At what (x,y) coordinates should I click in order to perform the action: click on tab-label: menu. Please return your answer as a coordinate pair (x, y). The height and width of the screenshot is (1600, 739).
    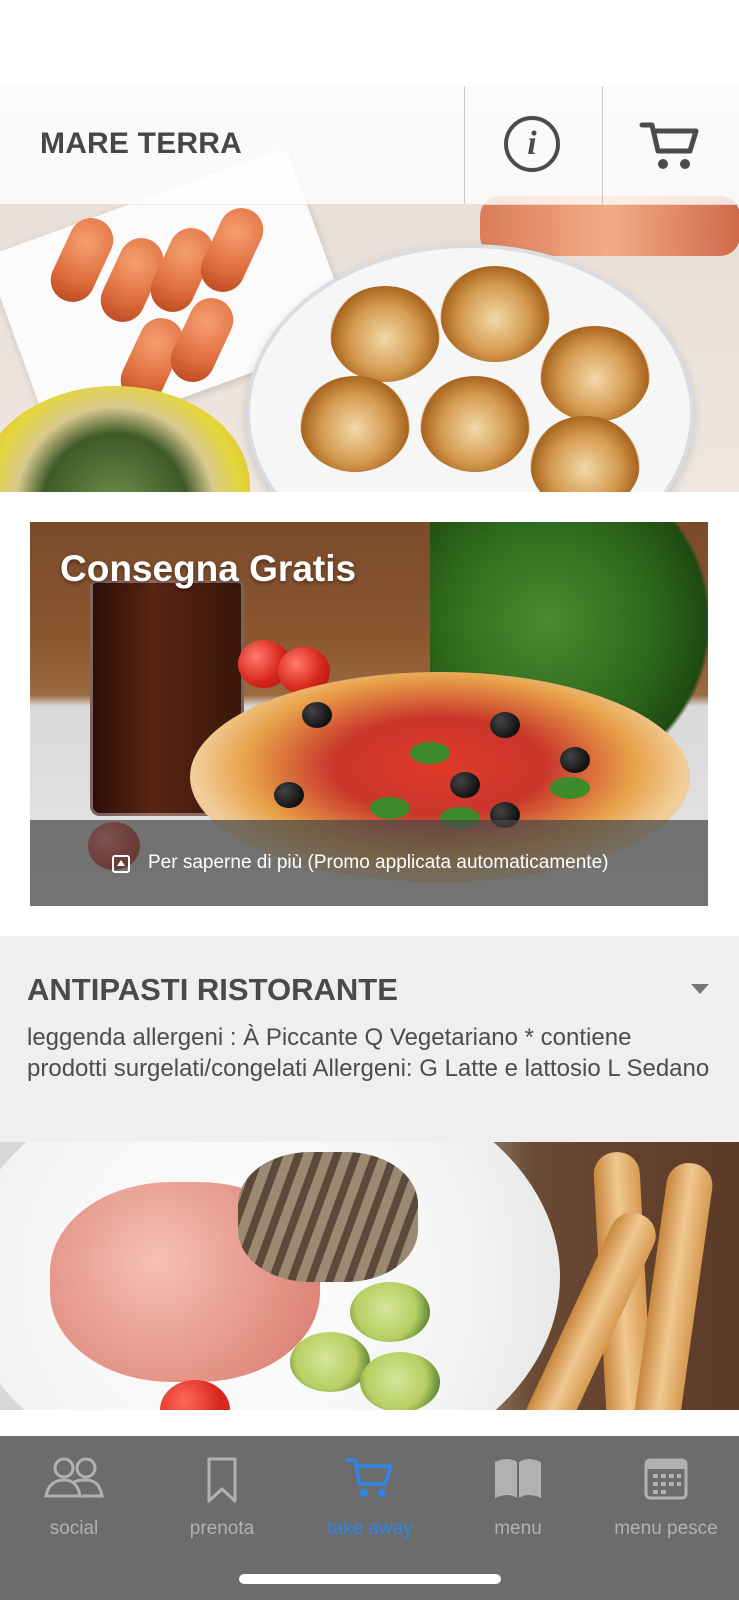
    Looking at the image, I should click on (518, 1528).